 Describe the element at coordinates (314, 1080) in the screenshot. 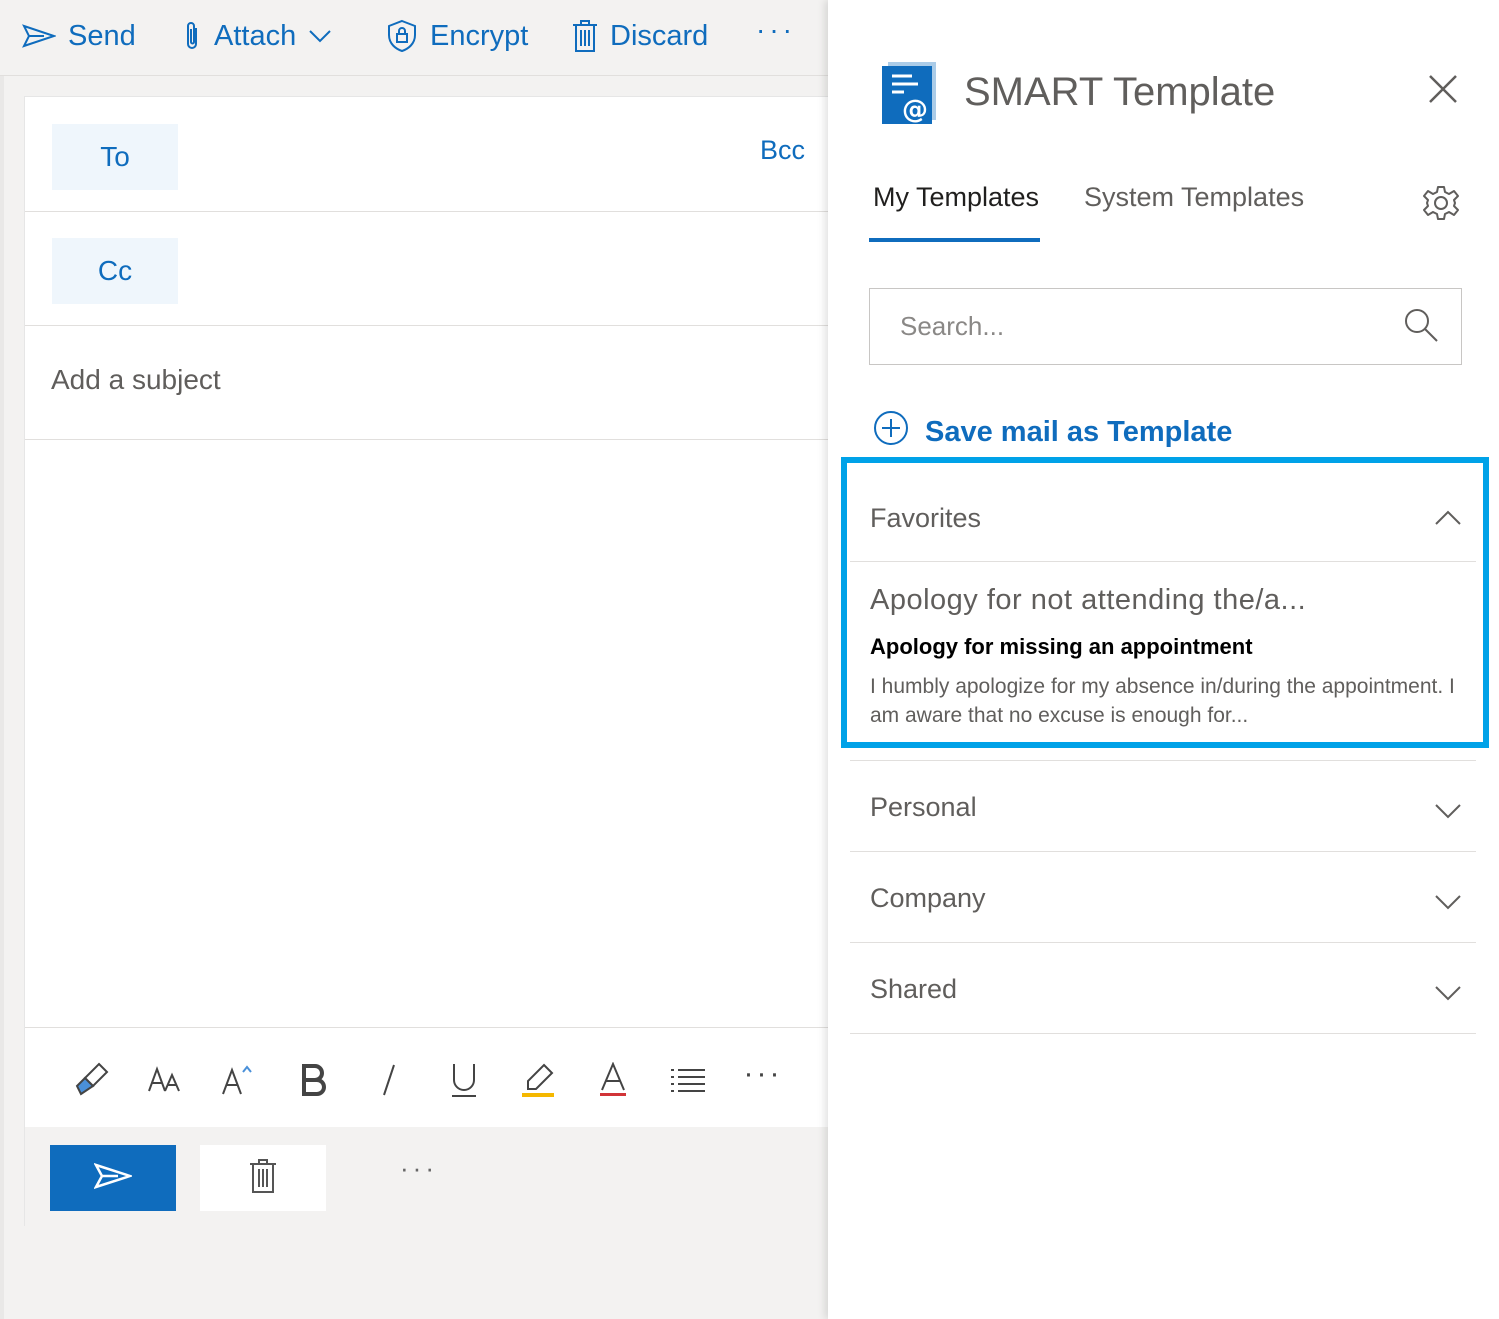

I see `bold-icon` at that location.